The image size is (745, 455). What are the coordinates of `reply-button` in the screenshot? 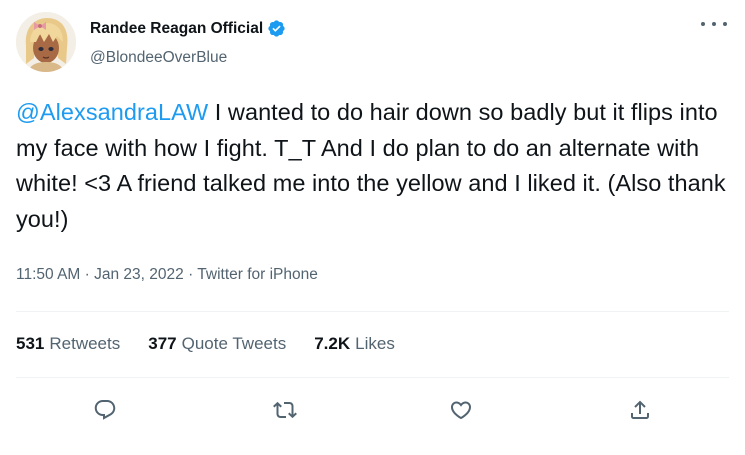 It's located at (105, 410).